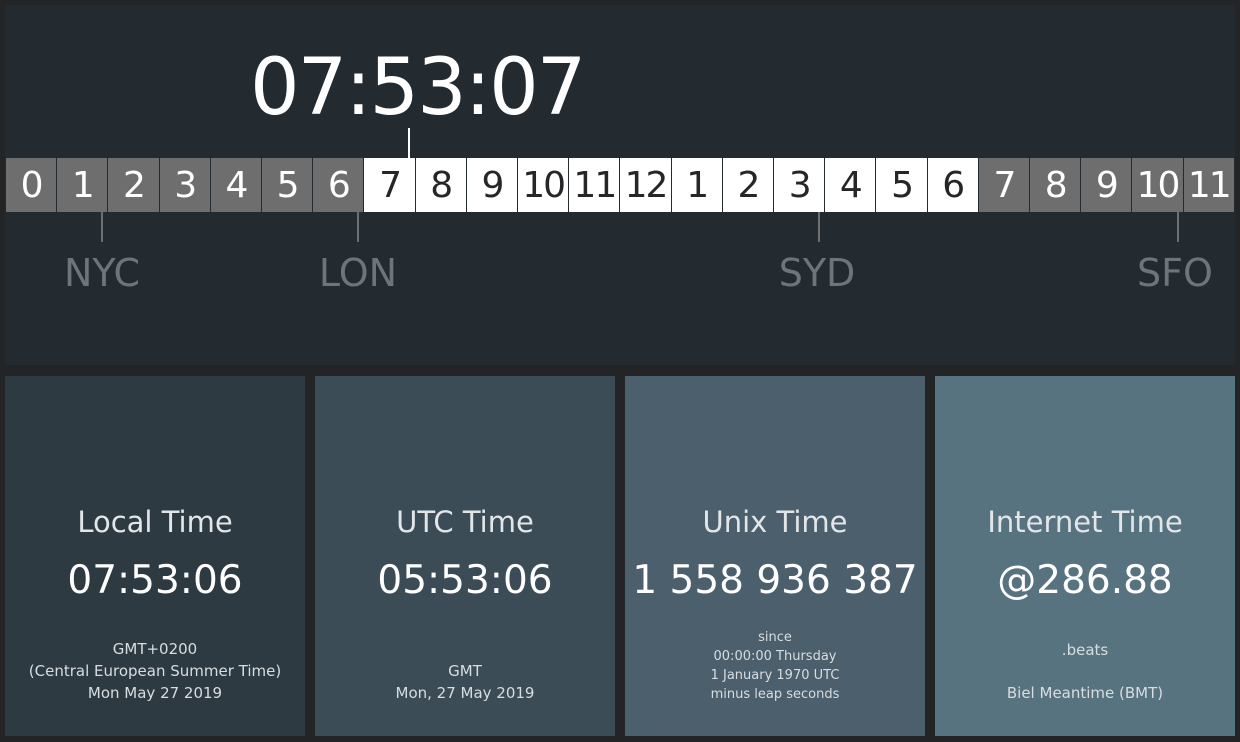 The height and width of the screenshot is (742, 1240). I want to click on utc-time-zone: GMT, so click(465, 671).